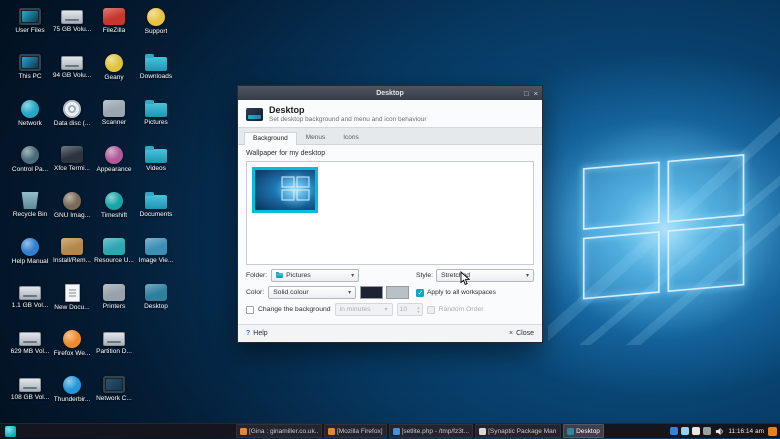  What do you see at coordinates (30, 261) in the screenshot?
I see `desktop-icon-label: Help Manual` at bounding box center [30, 261].